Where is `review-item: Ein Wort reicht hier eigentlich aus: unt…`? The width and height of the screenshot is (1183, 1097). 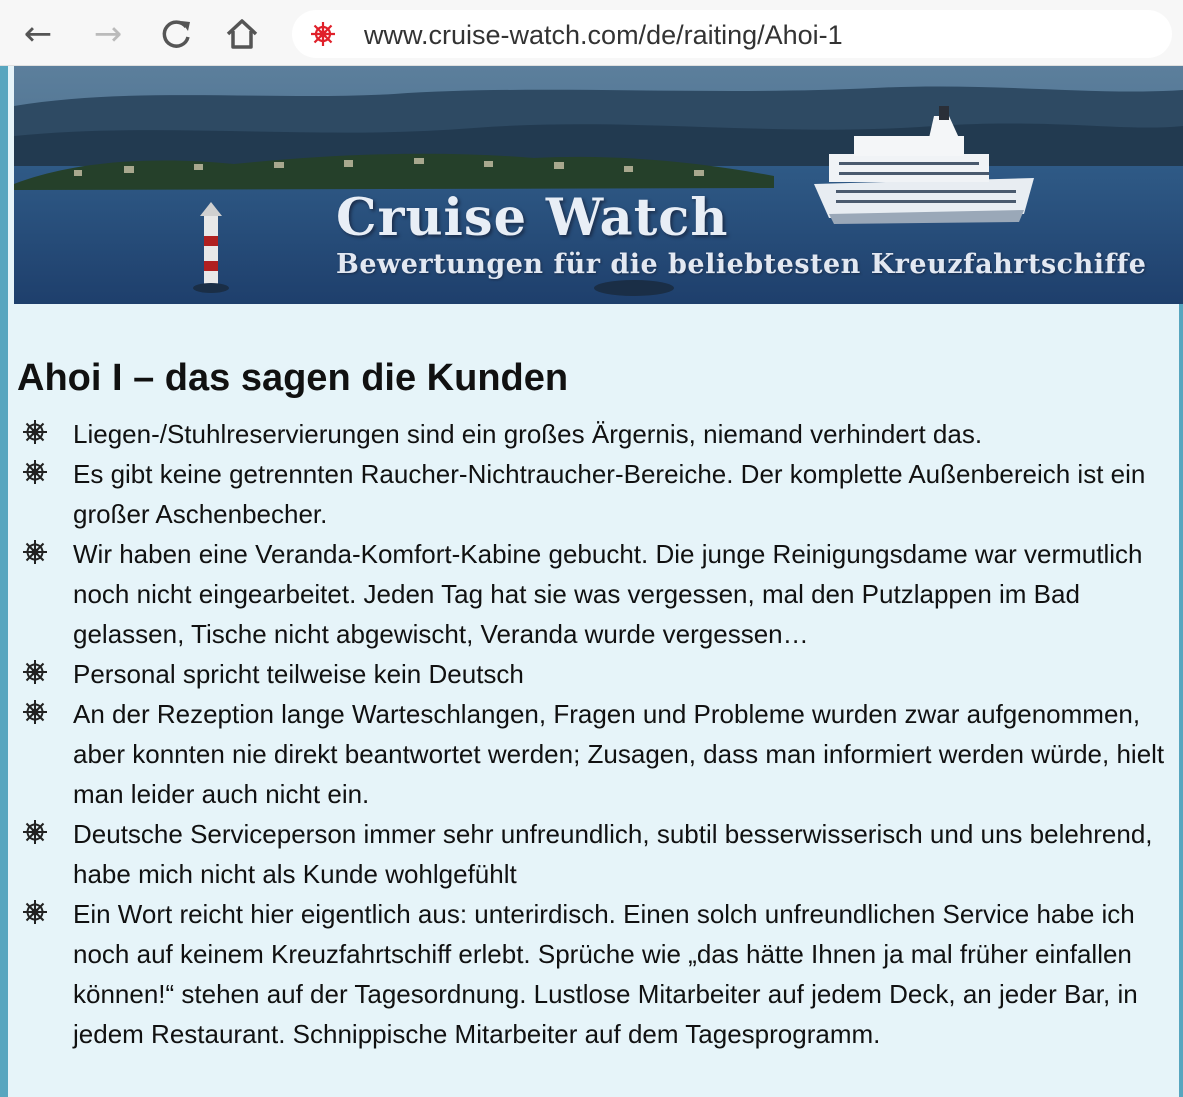 review-item: Ein Wort reicht hier eigentlich aus: unt… is located at coordinates (592, 974).